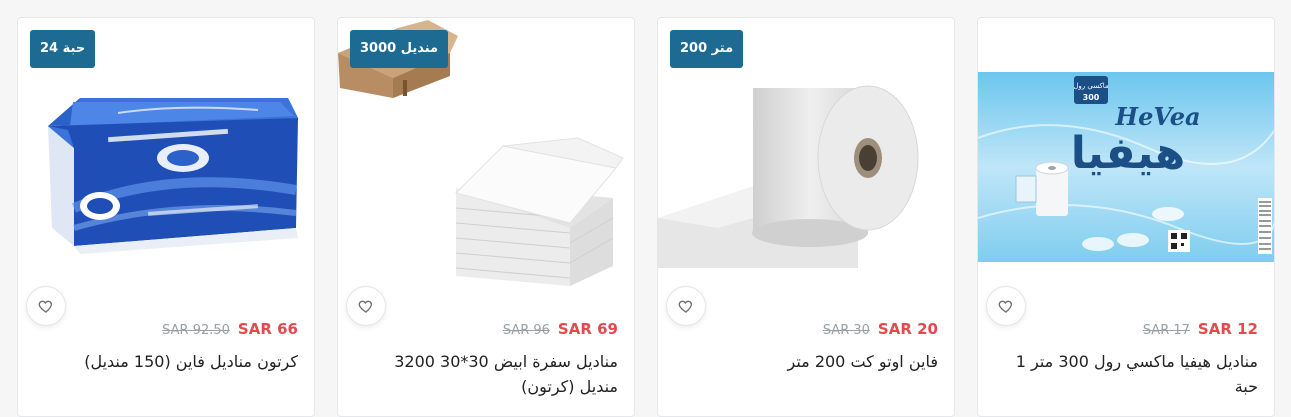  What do you see at coordinates (1125, 374) in the screenshot?
I see `product-title: مناديل هيفيا ماكسي رول 300 متر 1 حبة` at bounding box center [1125, 374].